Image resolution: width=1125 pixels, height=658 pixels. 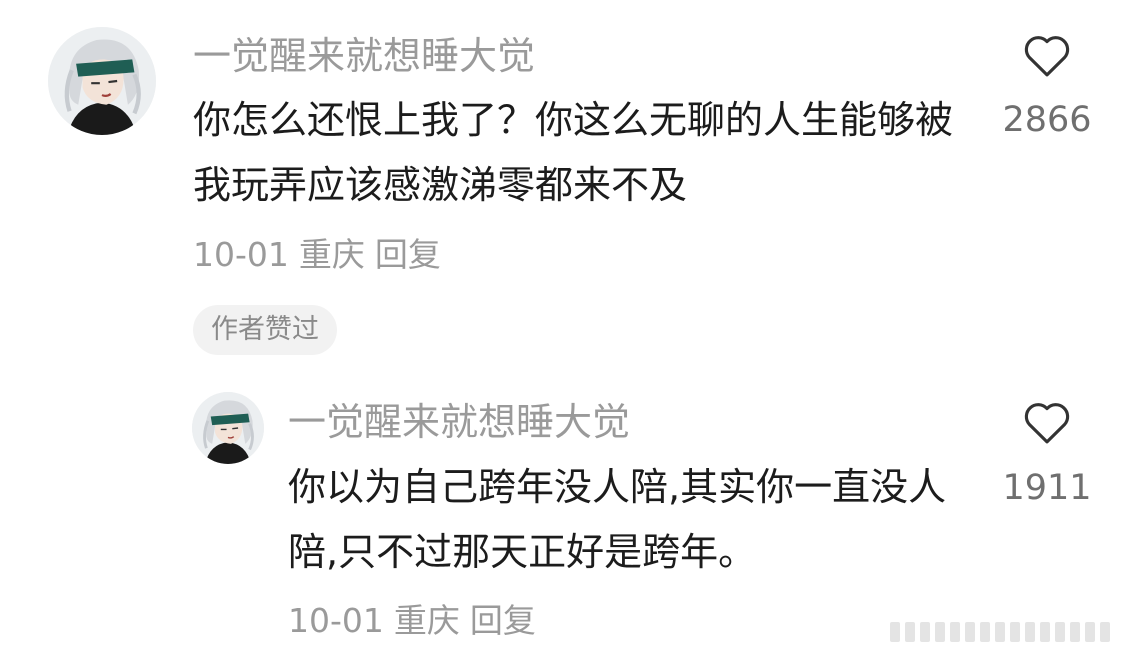 I want to click on reply-meta: 10-01 重庆 回复, so click(x=417, y=621).